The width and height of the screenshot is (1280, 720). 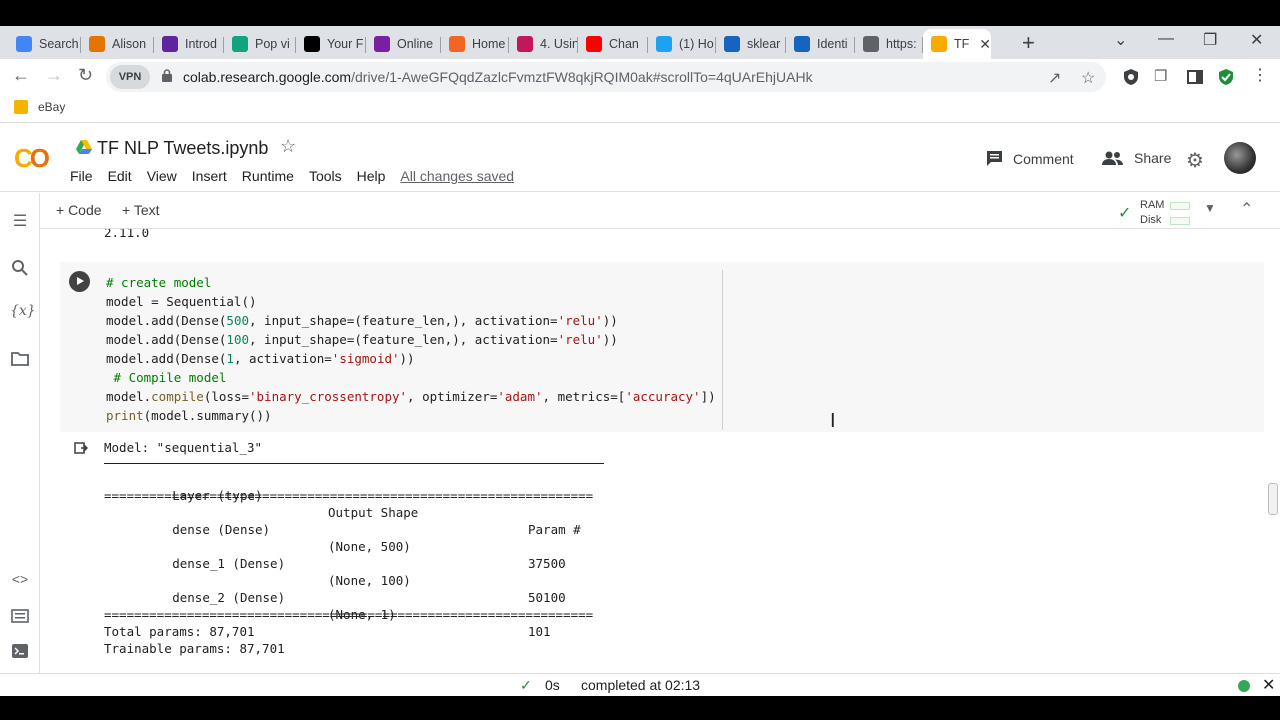 What do you see at coordinates (1260, 75) in the screenshot?
I see `browser-menu-icon: ⋮` at bounding box center [1260, 75].